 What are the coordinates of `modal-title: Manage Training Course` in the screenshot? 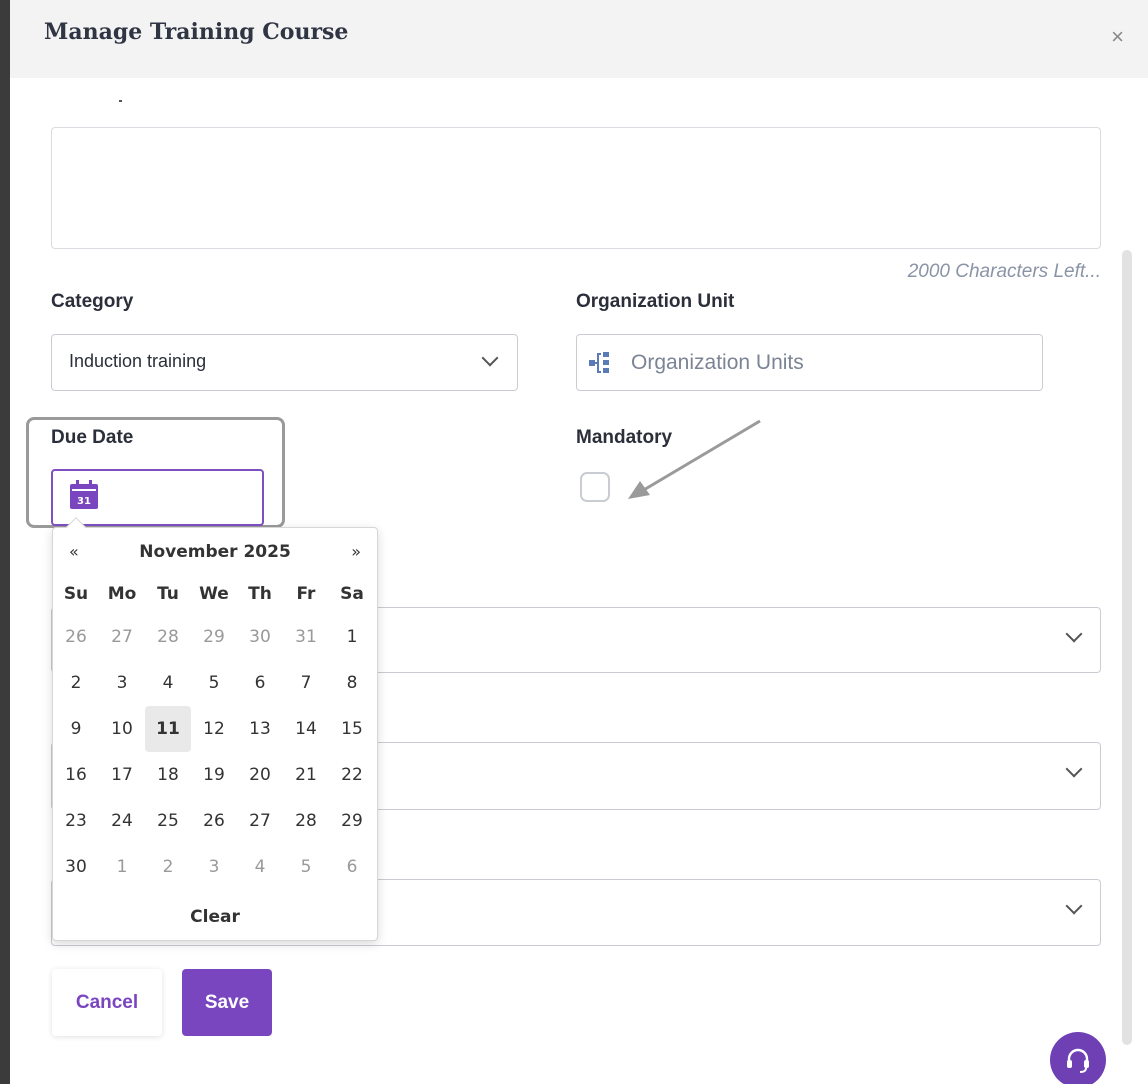 It's located at (196, 32).